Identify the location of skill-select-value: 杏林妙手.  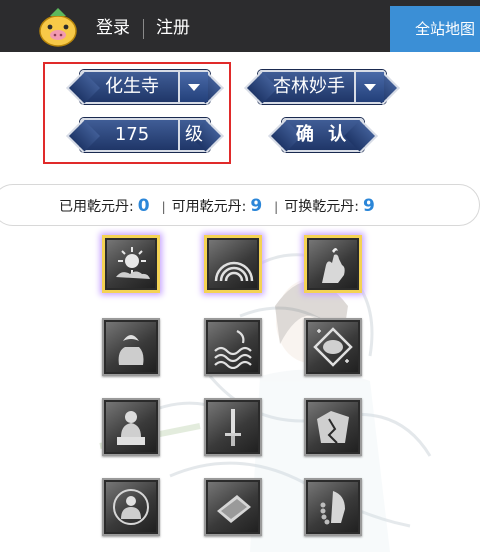
(309, 86).